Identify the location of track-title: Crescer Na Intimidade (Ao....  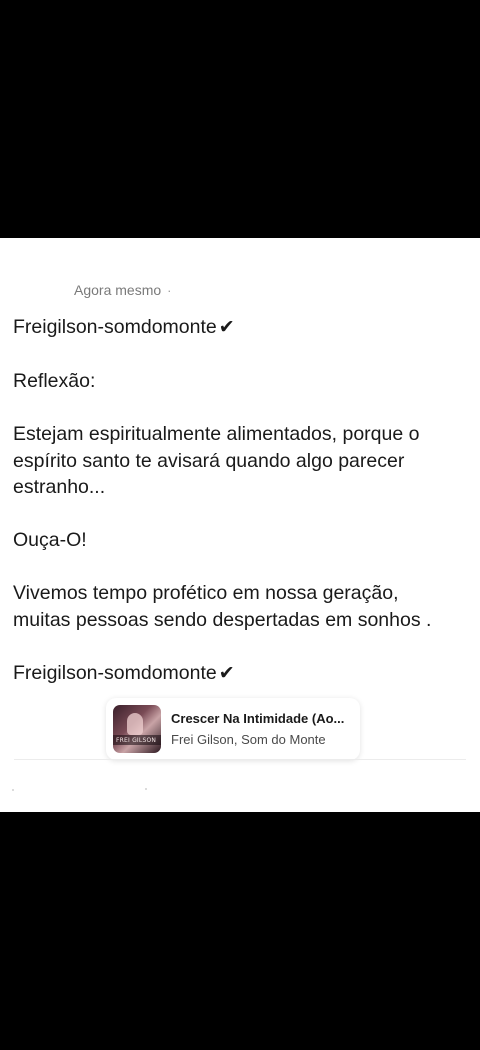
(258, 718).